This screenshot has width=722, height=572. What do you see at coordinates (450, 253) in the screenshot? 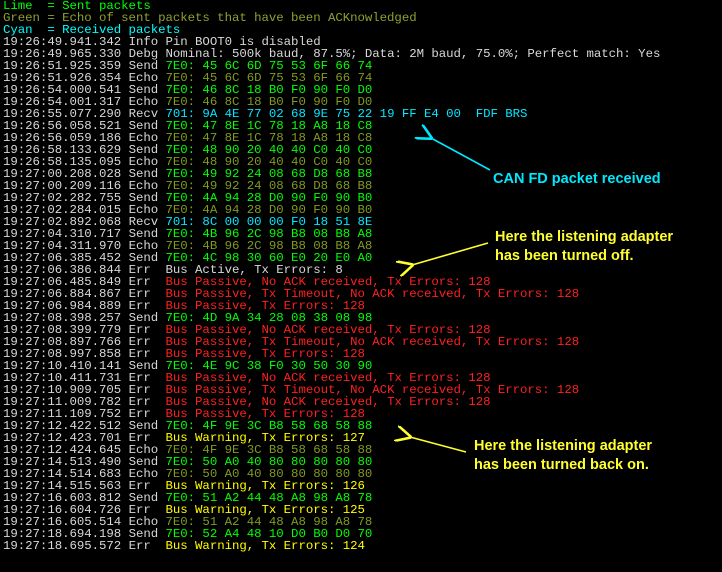
I see `adapter-off-arrow-icon` at bounding box center [450, 253].